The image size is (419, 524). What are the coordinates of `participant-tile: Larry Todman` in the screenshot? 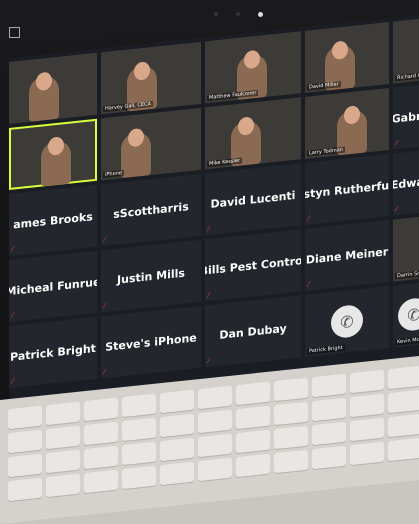 It's located at (347, 123).